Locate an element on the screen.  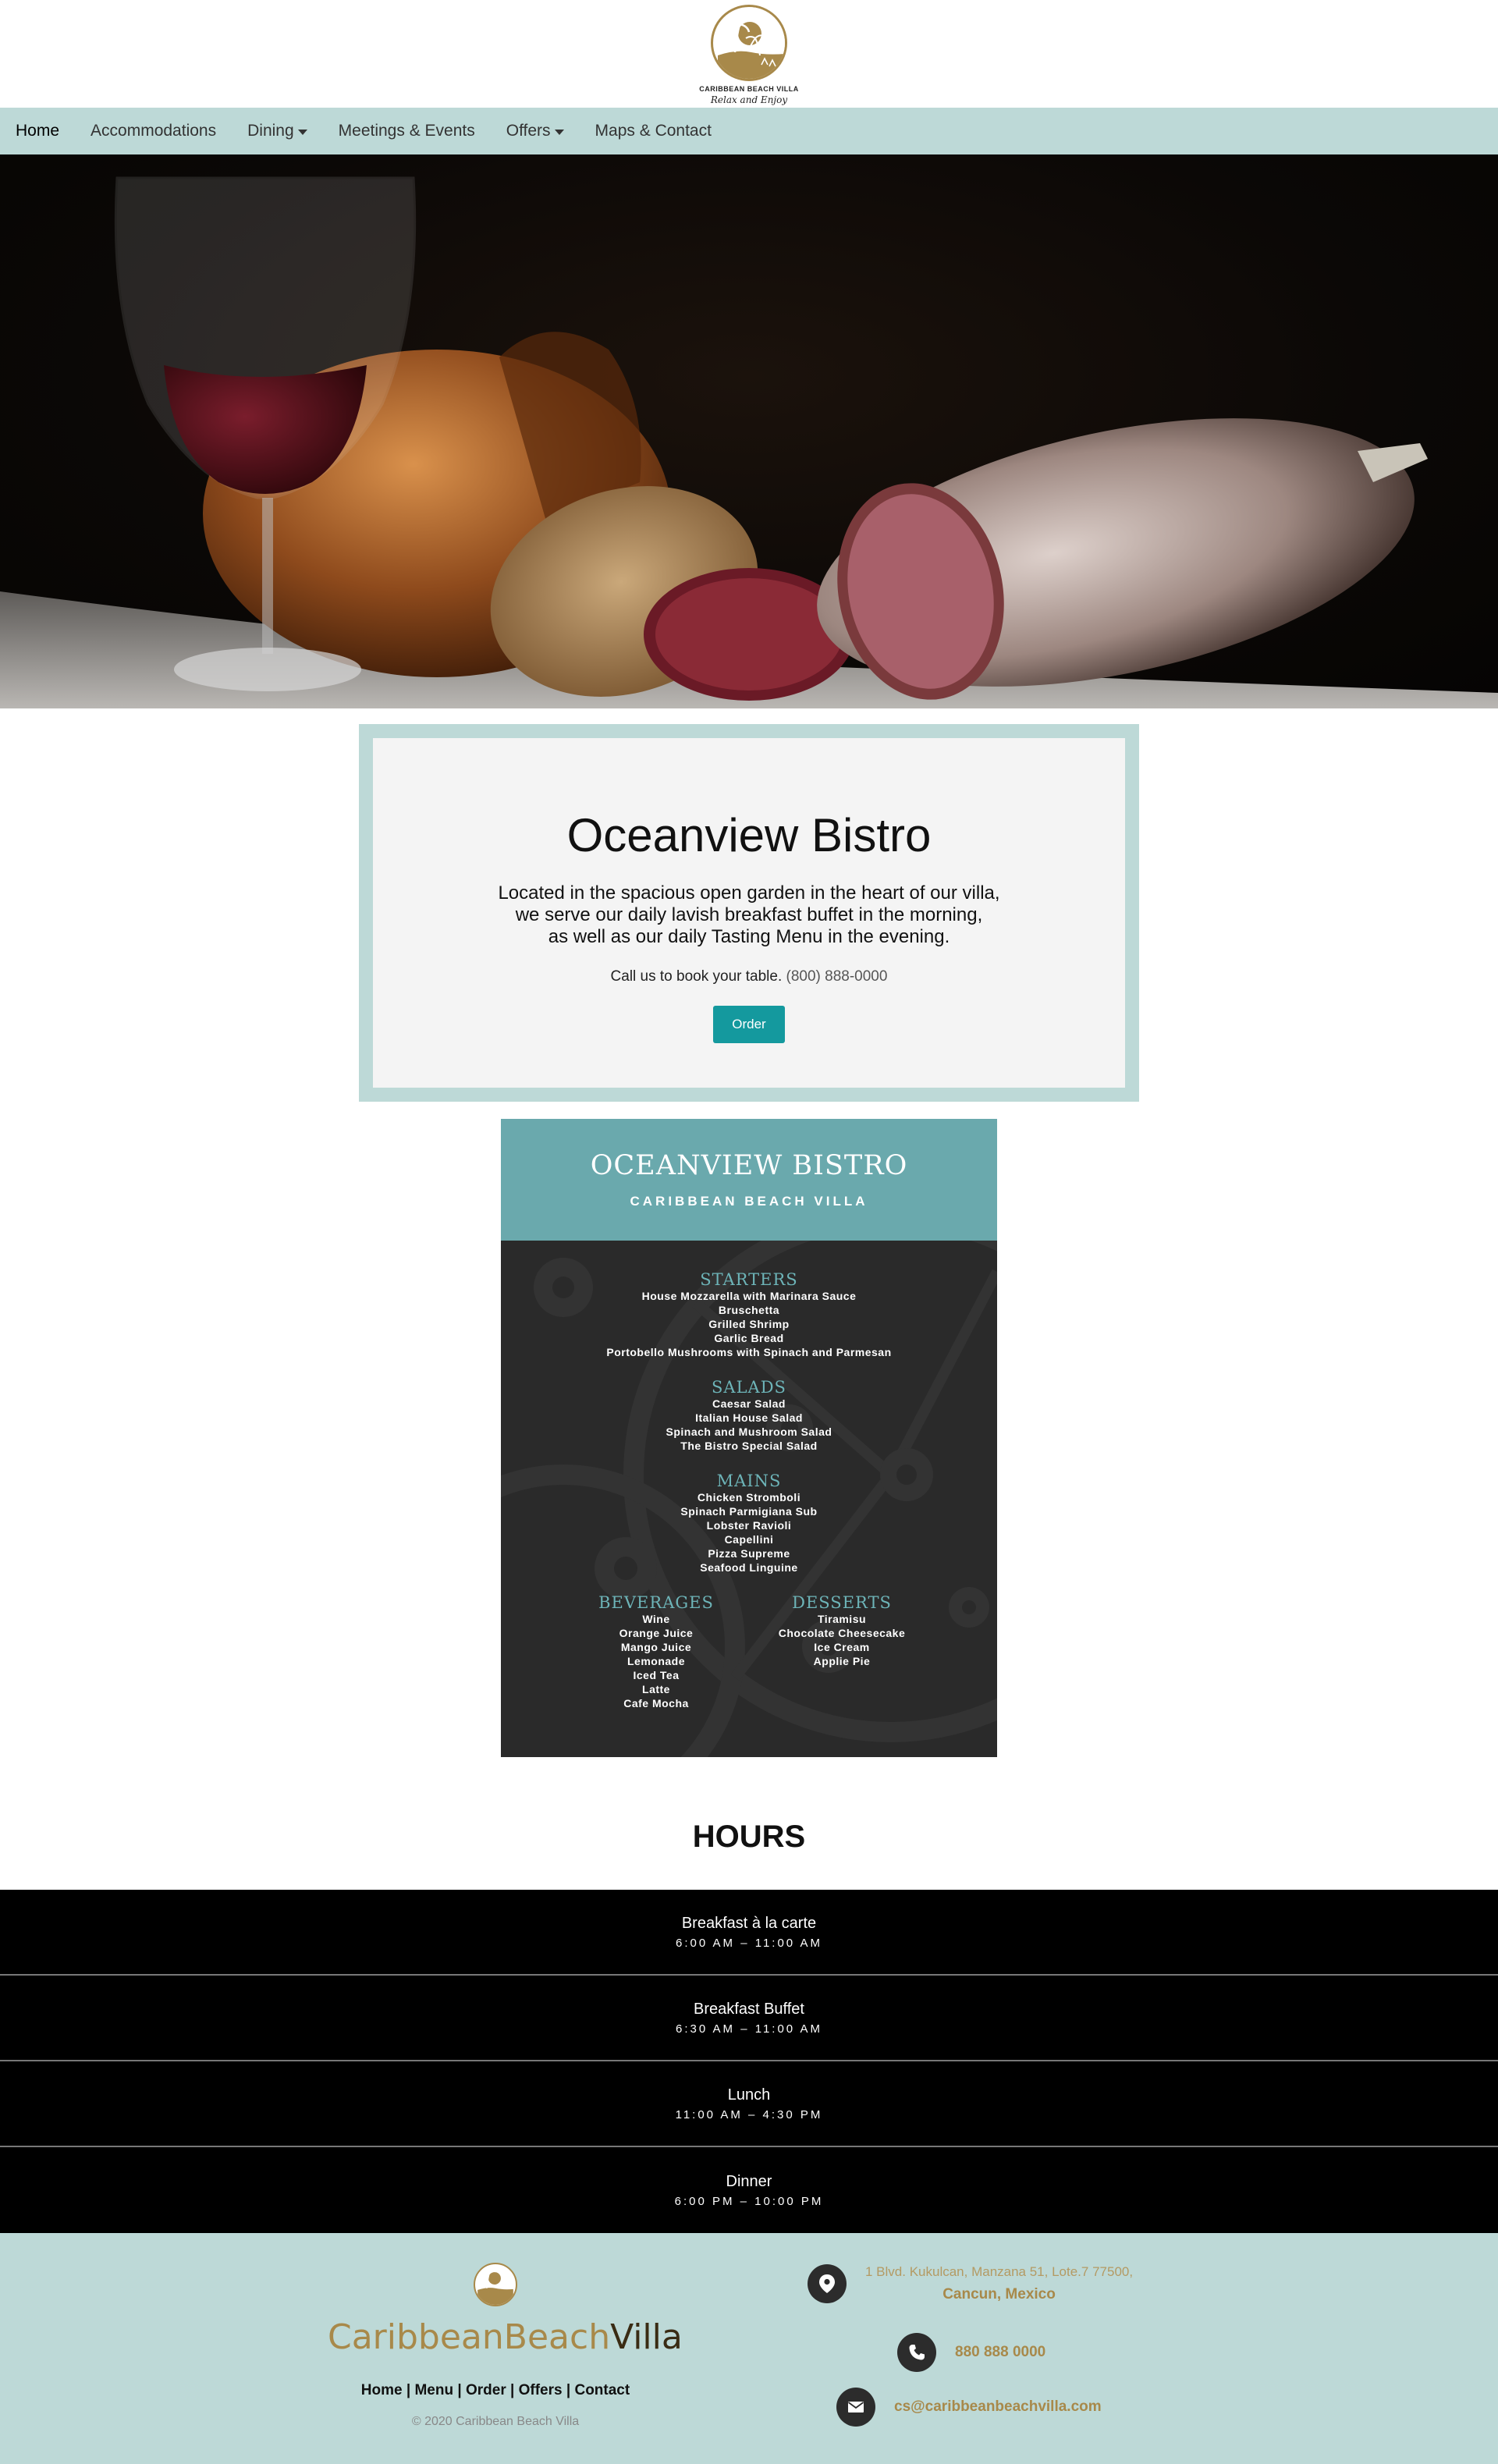
nav-item-dining: Dining is located at coordinates (277, 131).